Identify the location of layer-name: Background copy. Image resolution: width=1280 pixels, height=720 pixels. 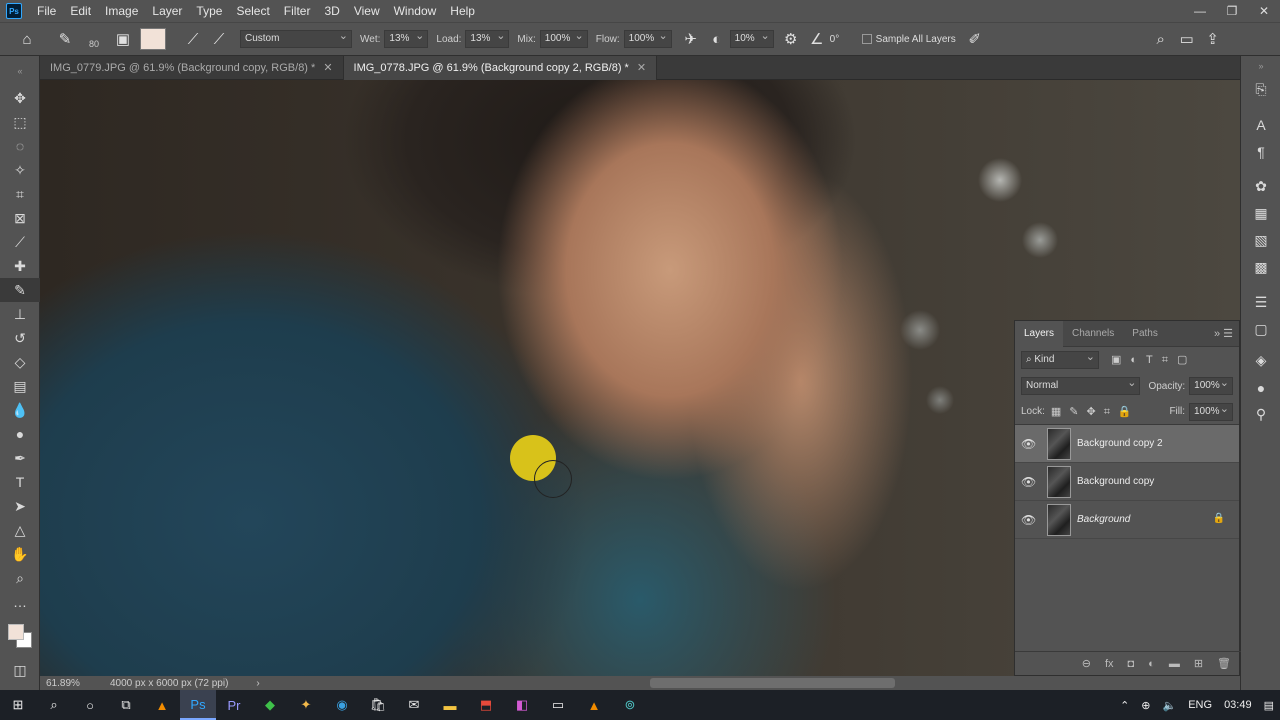
(1115, 481).